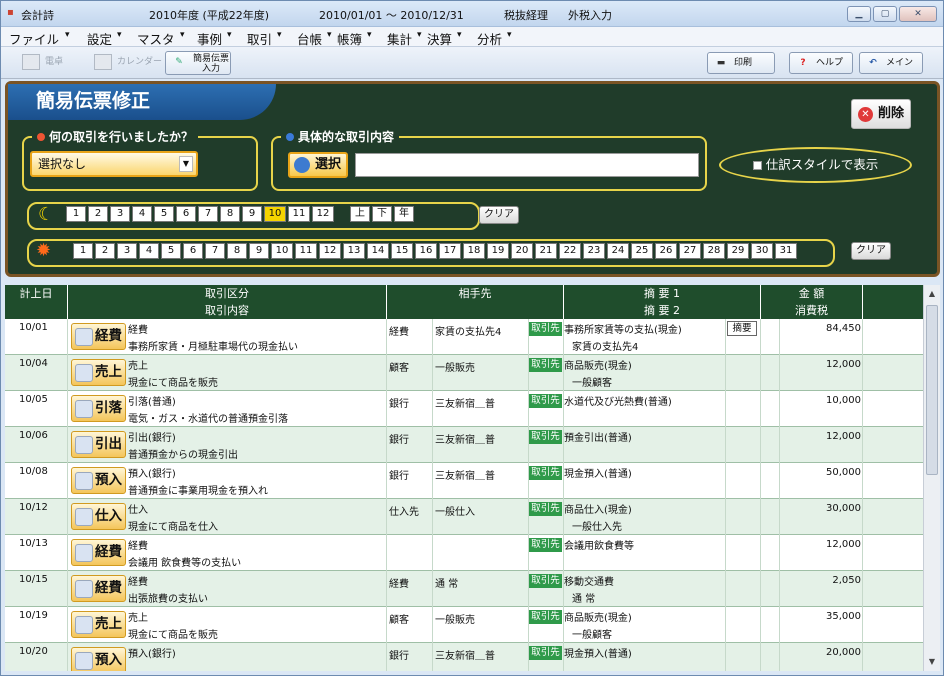  What do you see at coordinates (330, 251) in the screenshot?
I see `day-button-12: 12` at bounding box center [330, 251].